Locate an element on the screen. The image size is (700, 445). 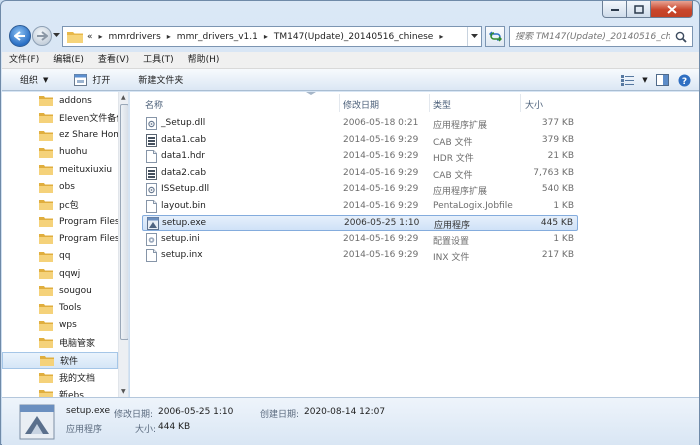
column-header-date: 修改日期 is located at coordinates (361, 104).